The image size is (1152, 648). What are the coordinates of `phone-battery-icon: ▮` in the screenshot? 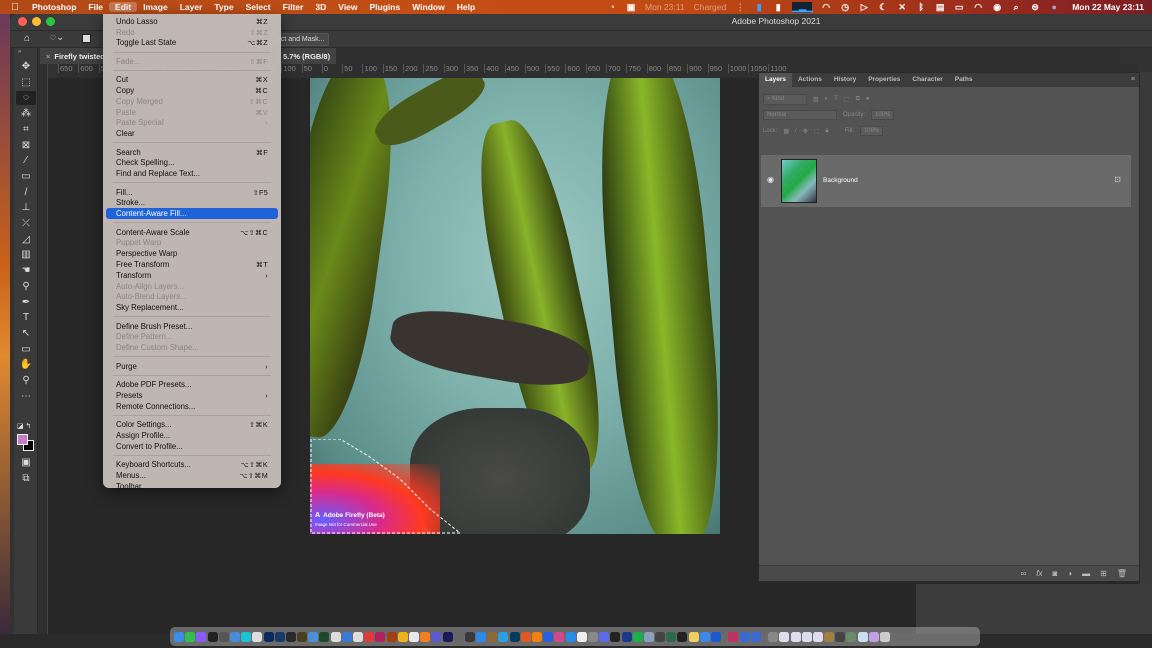 It's located at (759, 7).